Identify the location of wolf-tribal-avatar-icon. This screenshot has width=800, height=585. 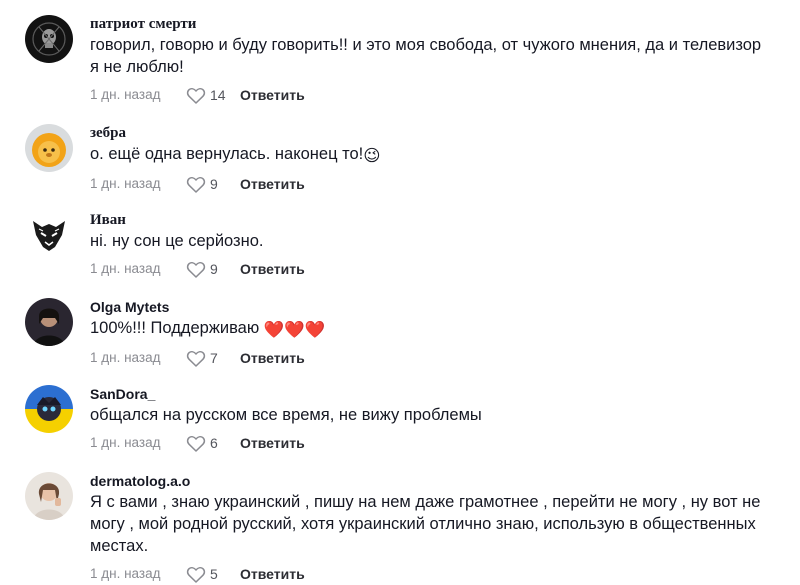
(49, 235).